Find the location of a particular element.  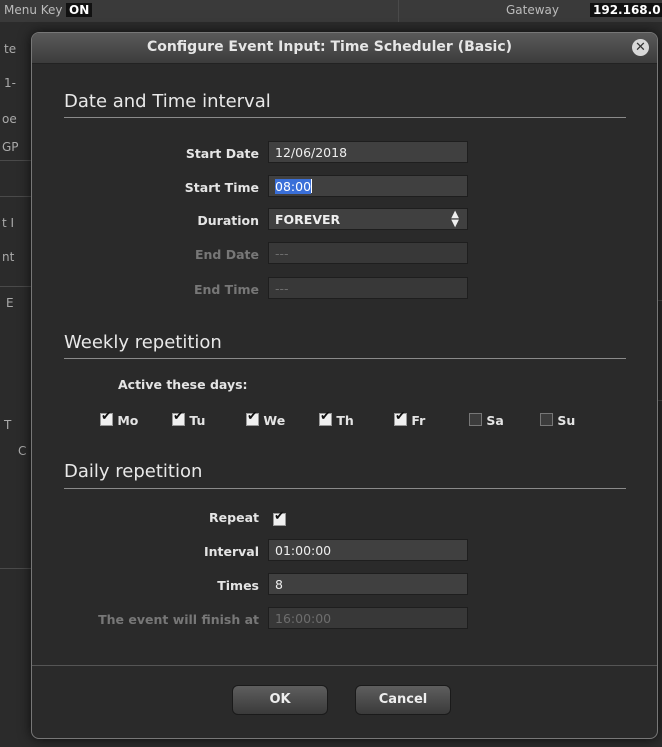

end-time-field: --- is located at coordinates (368, 288).